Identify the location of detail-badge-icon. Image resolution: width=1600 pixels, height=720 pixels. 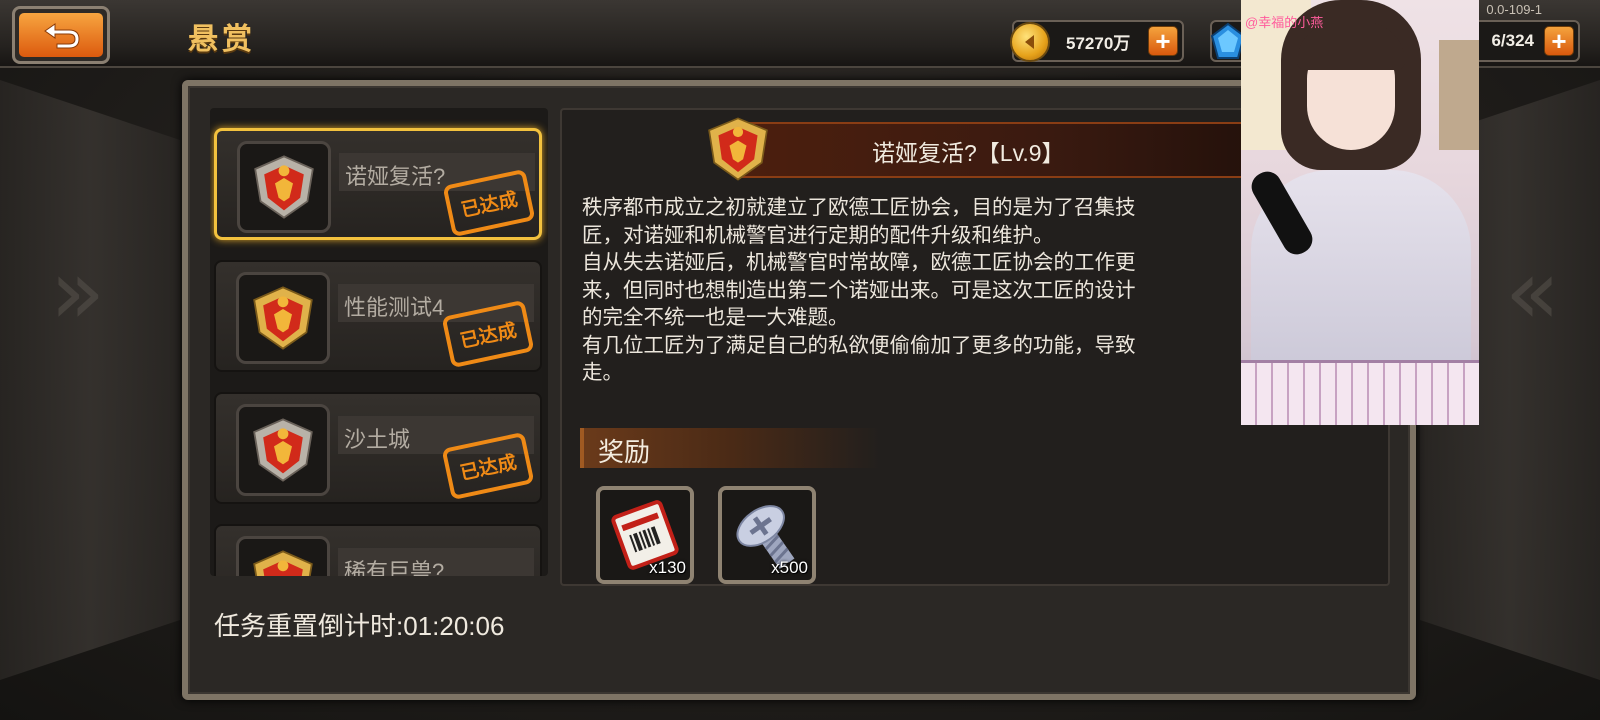
(738, 149).